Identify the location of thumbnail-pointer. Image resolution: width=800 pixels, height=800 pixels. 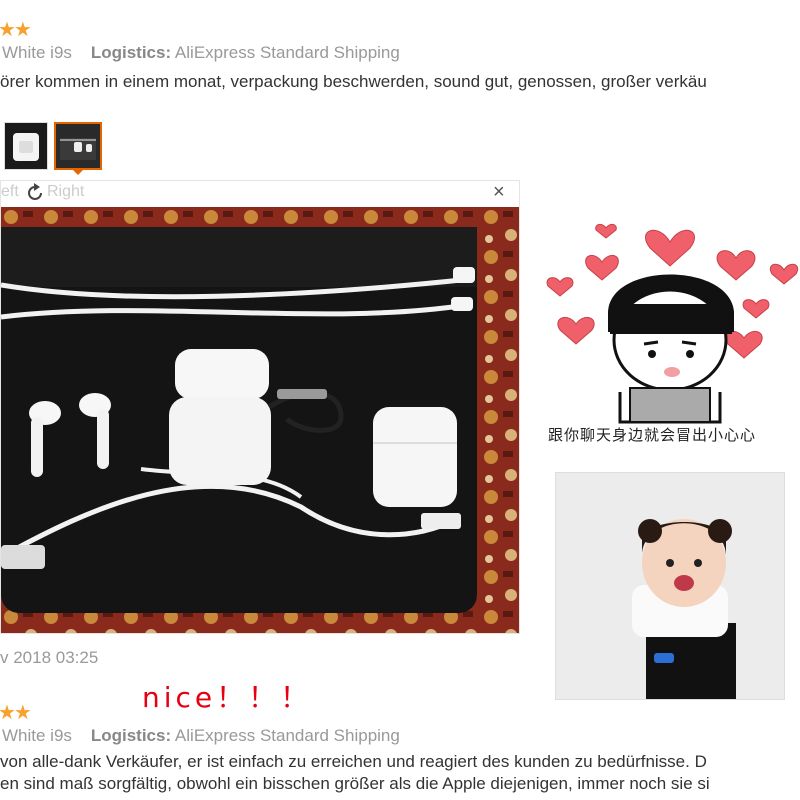
(78, 172).